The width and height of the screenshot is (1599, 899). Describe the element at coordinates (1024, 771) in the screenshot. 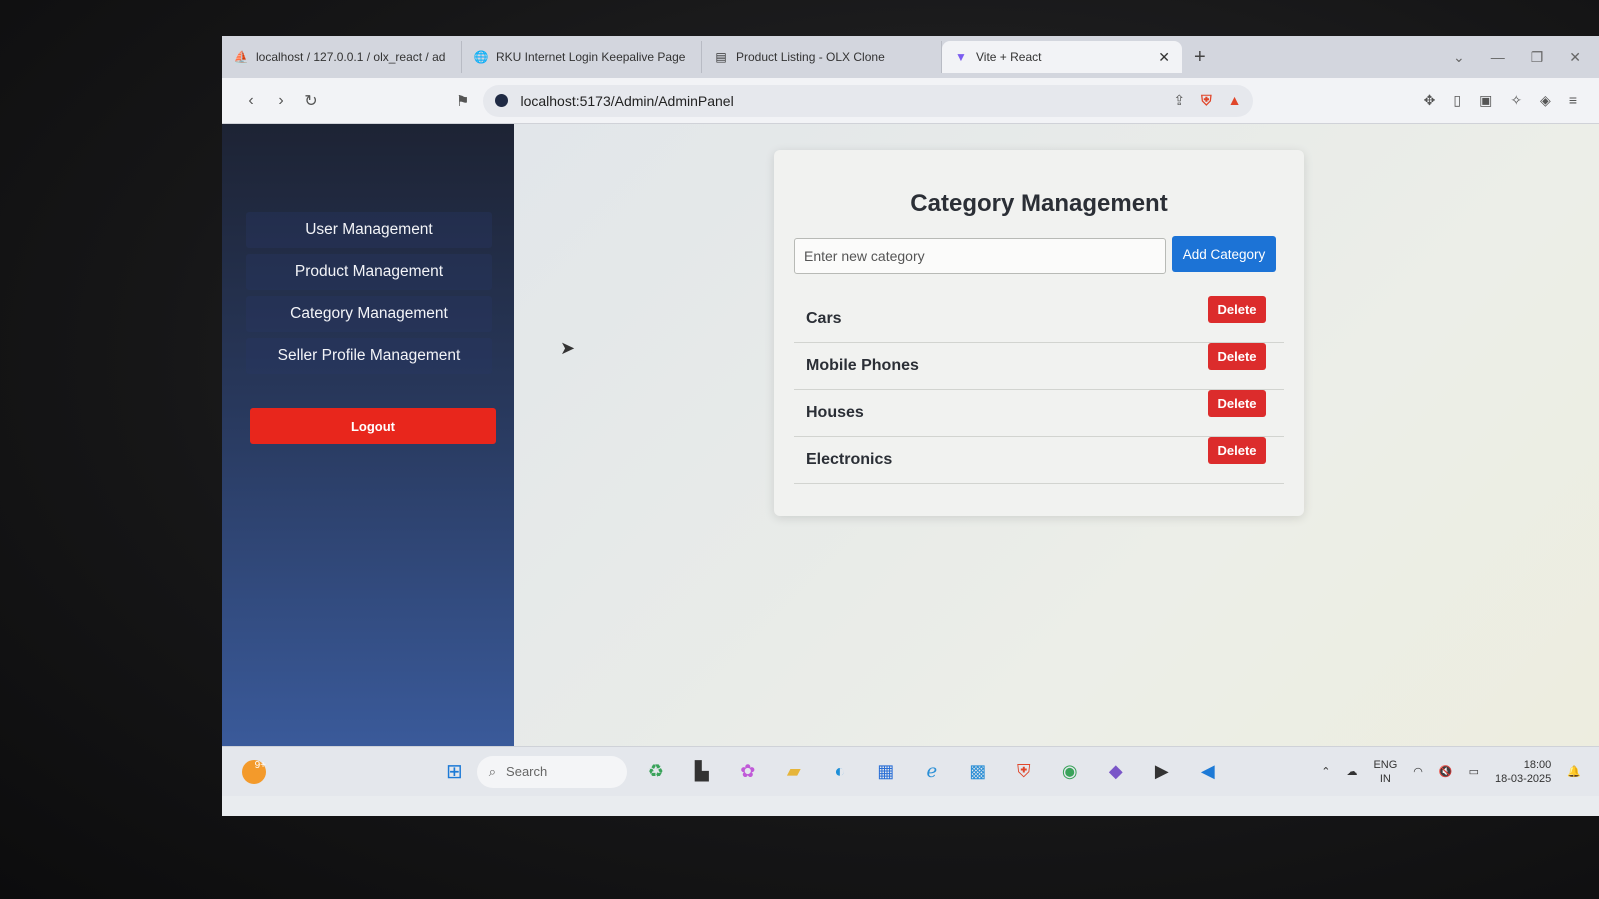

I see `brave-icon: ⛨` at that location.